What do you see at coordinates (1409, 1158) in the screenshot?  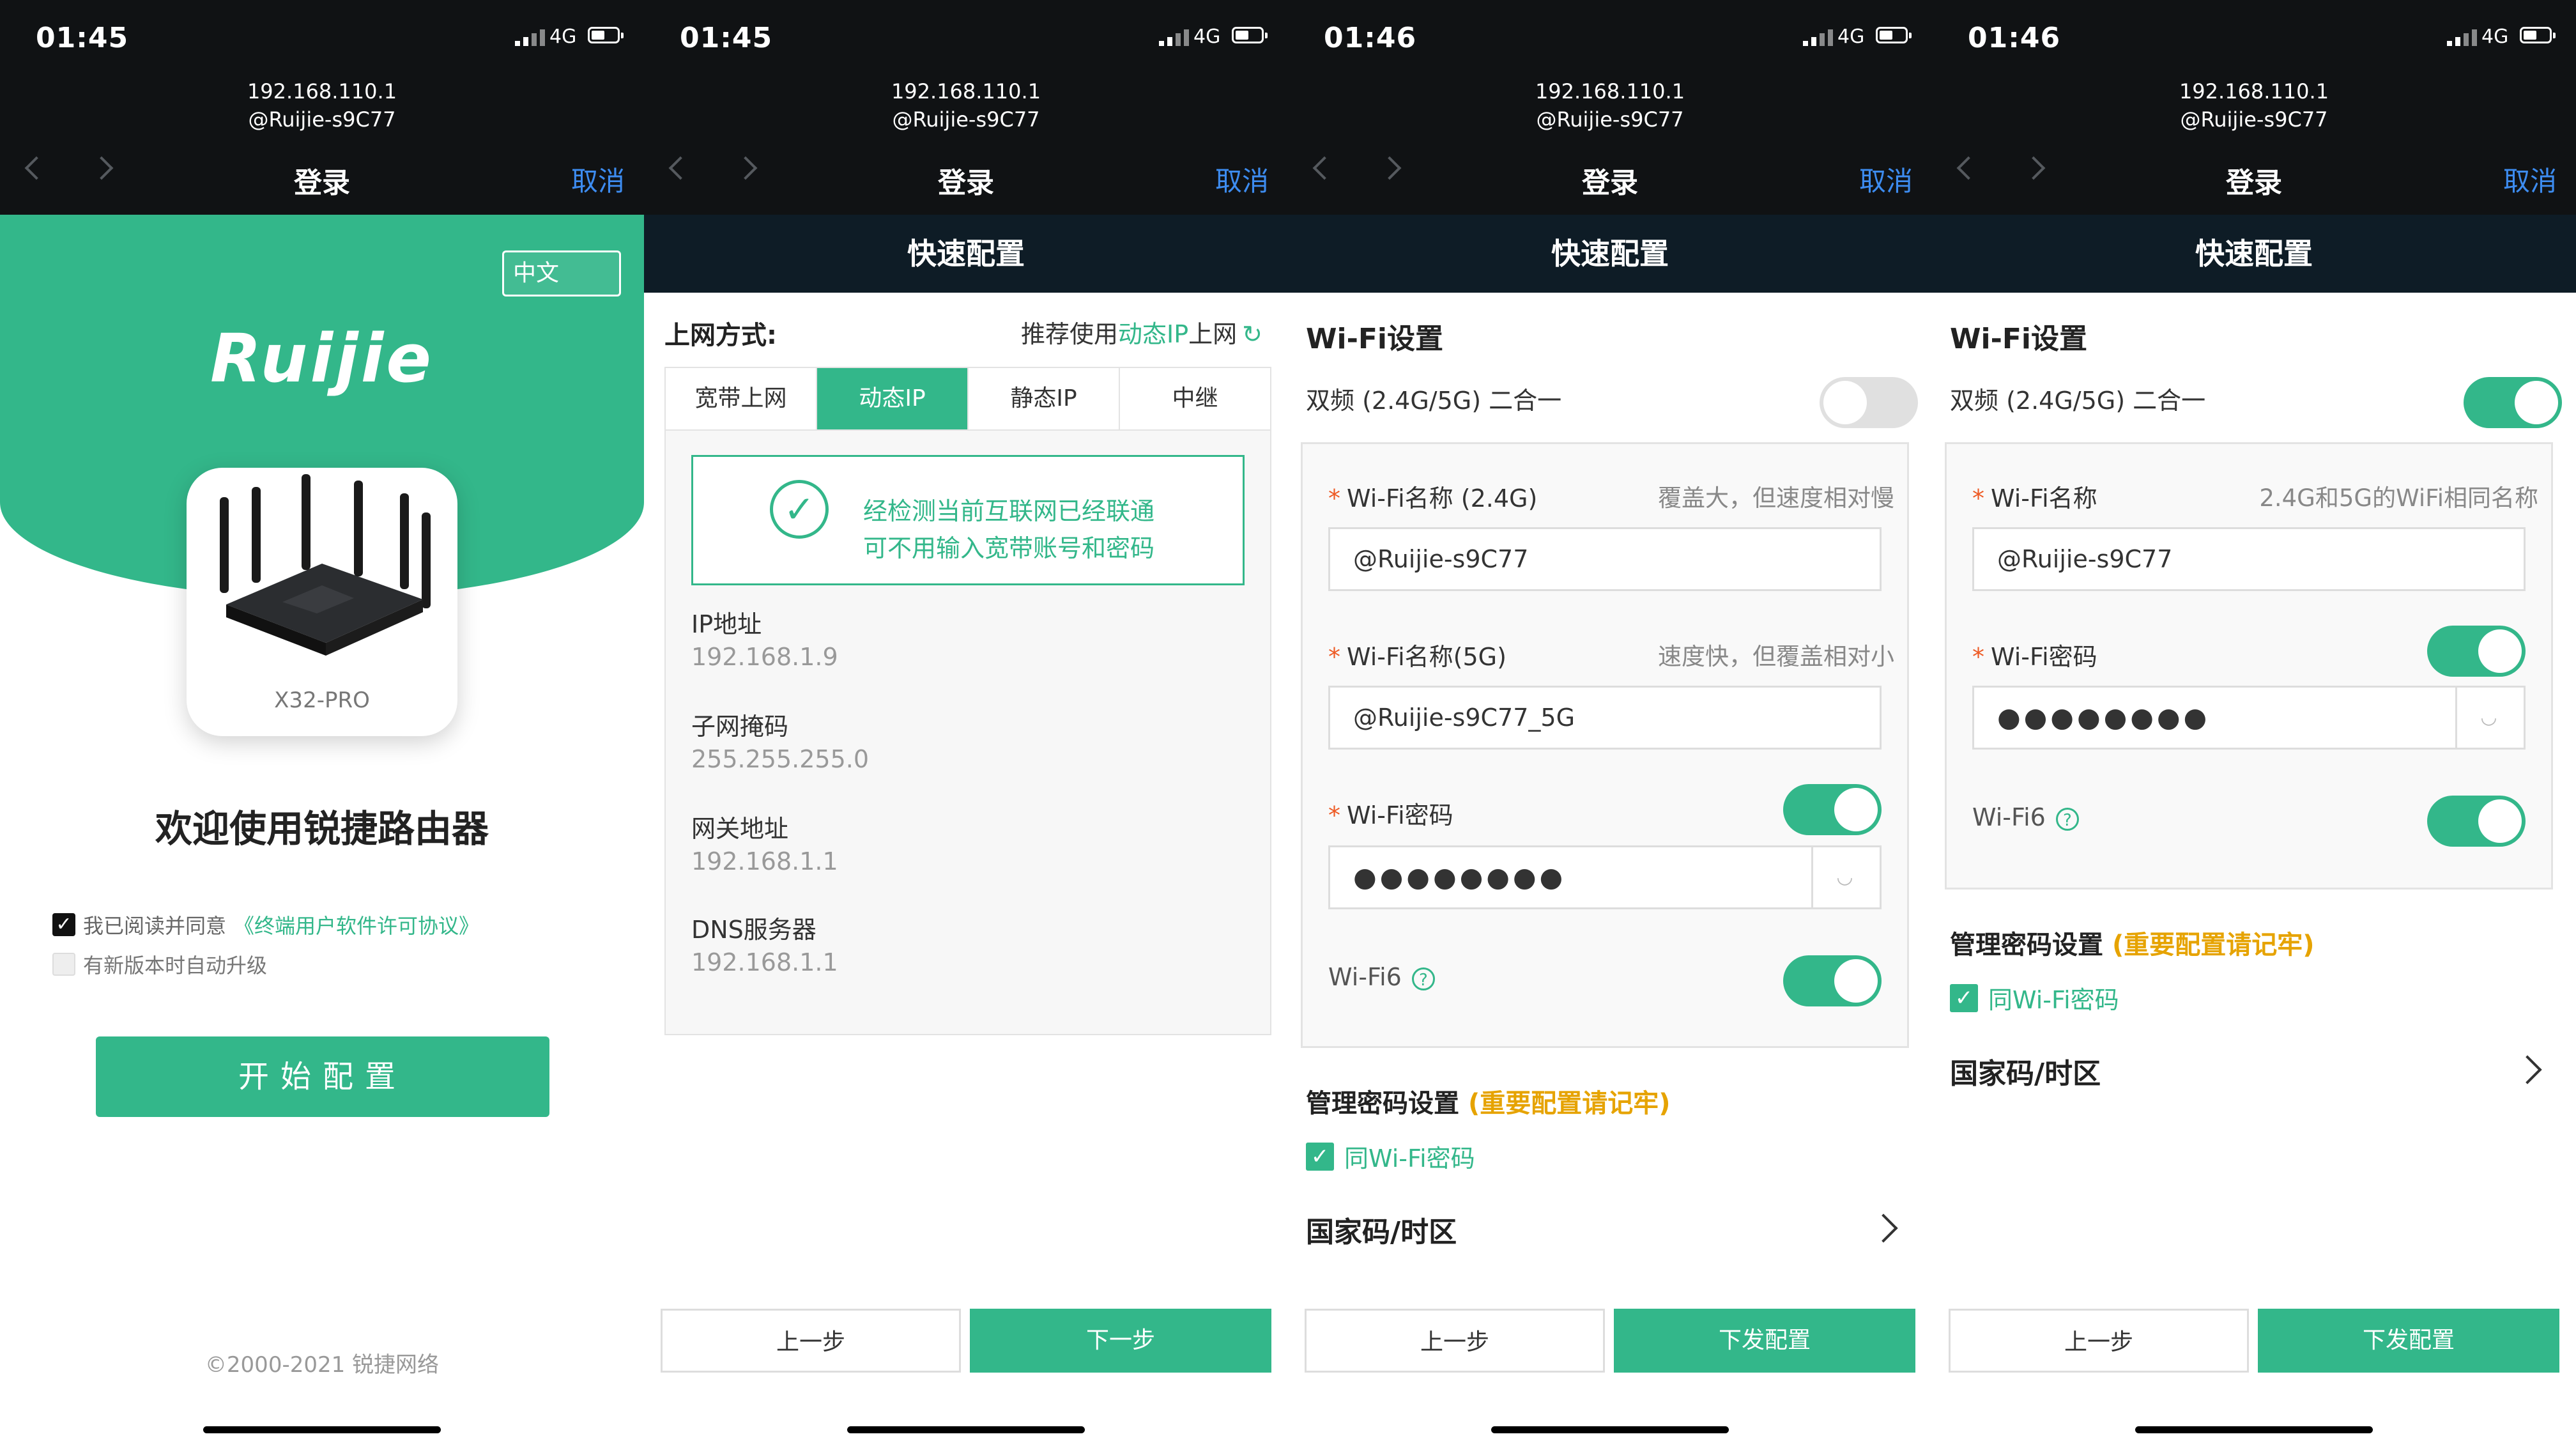 I see `same-as-wifi-label: 同Wi-Fi密码` at bounding box center [1409, 1158].